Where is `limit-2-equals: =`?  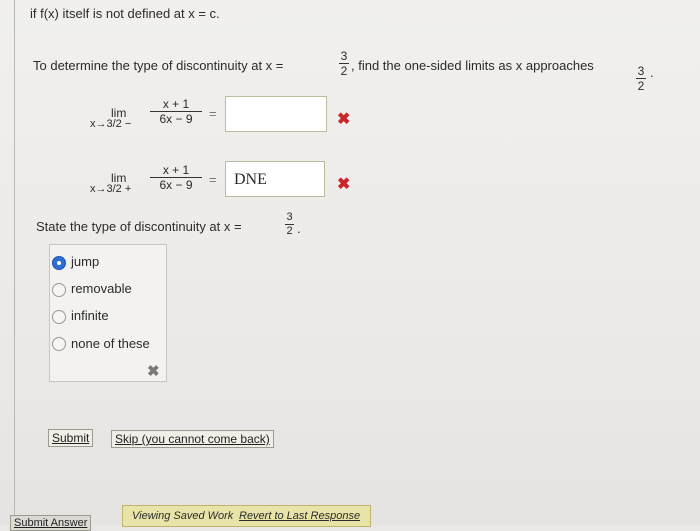 limit-2-equals: = is located at coordinates (213, 179).